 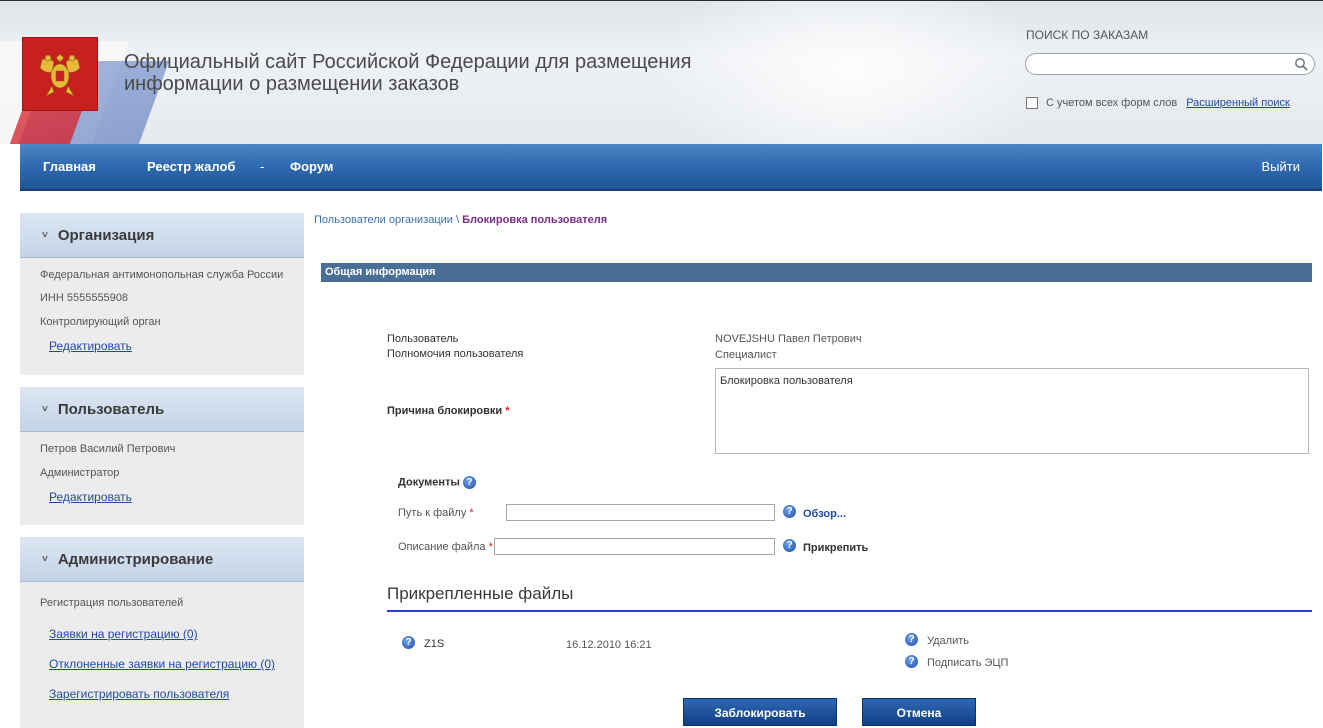 I want to click on double-headed-eagle-icon, so click(x=60, y=75).